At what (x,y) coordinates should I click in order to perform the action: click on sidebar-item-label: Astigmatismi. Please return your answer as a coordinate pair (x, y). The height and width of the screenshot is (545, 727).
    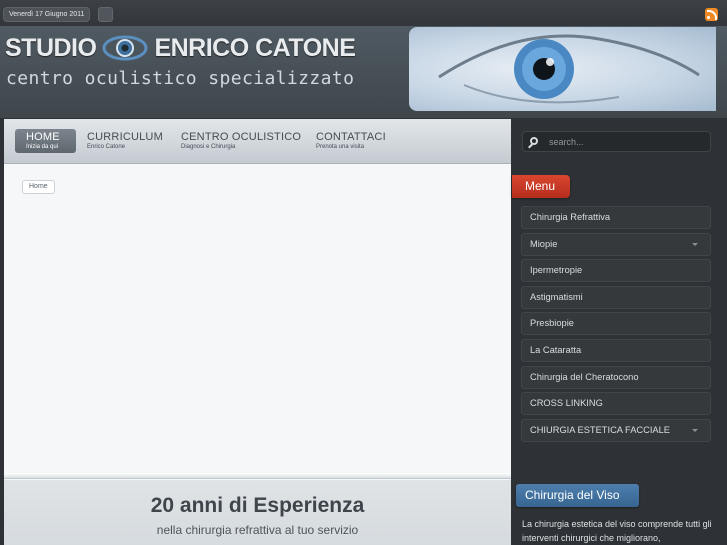
    Looking at the image, I should click on (556, 296).